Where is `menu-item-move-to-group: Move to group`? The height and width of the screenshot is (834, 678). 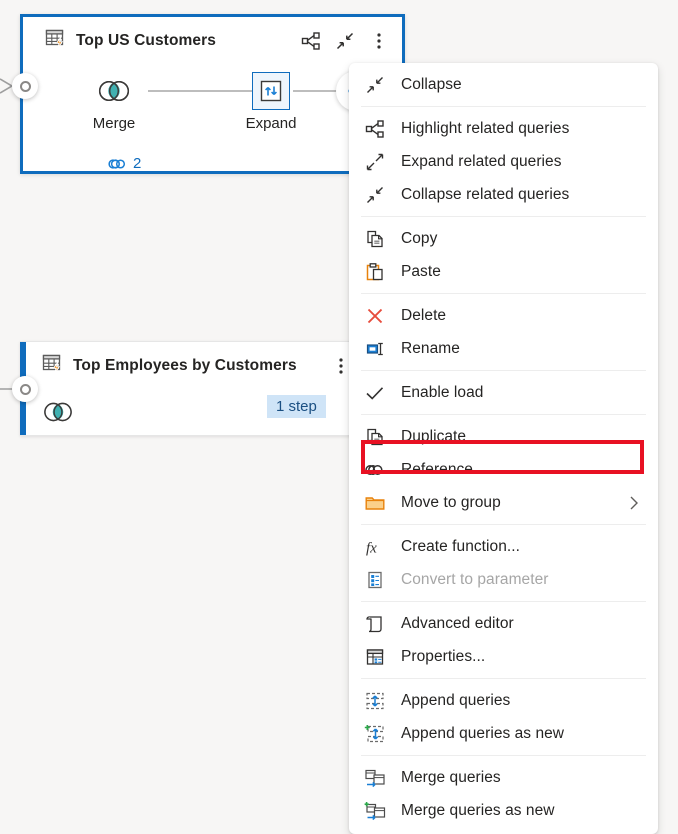
menu-item-move-to-group: Move to group is located at coordinates (503, 502).